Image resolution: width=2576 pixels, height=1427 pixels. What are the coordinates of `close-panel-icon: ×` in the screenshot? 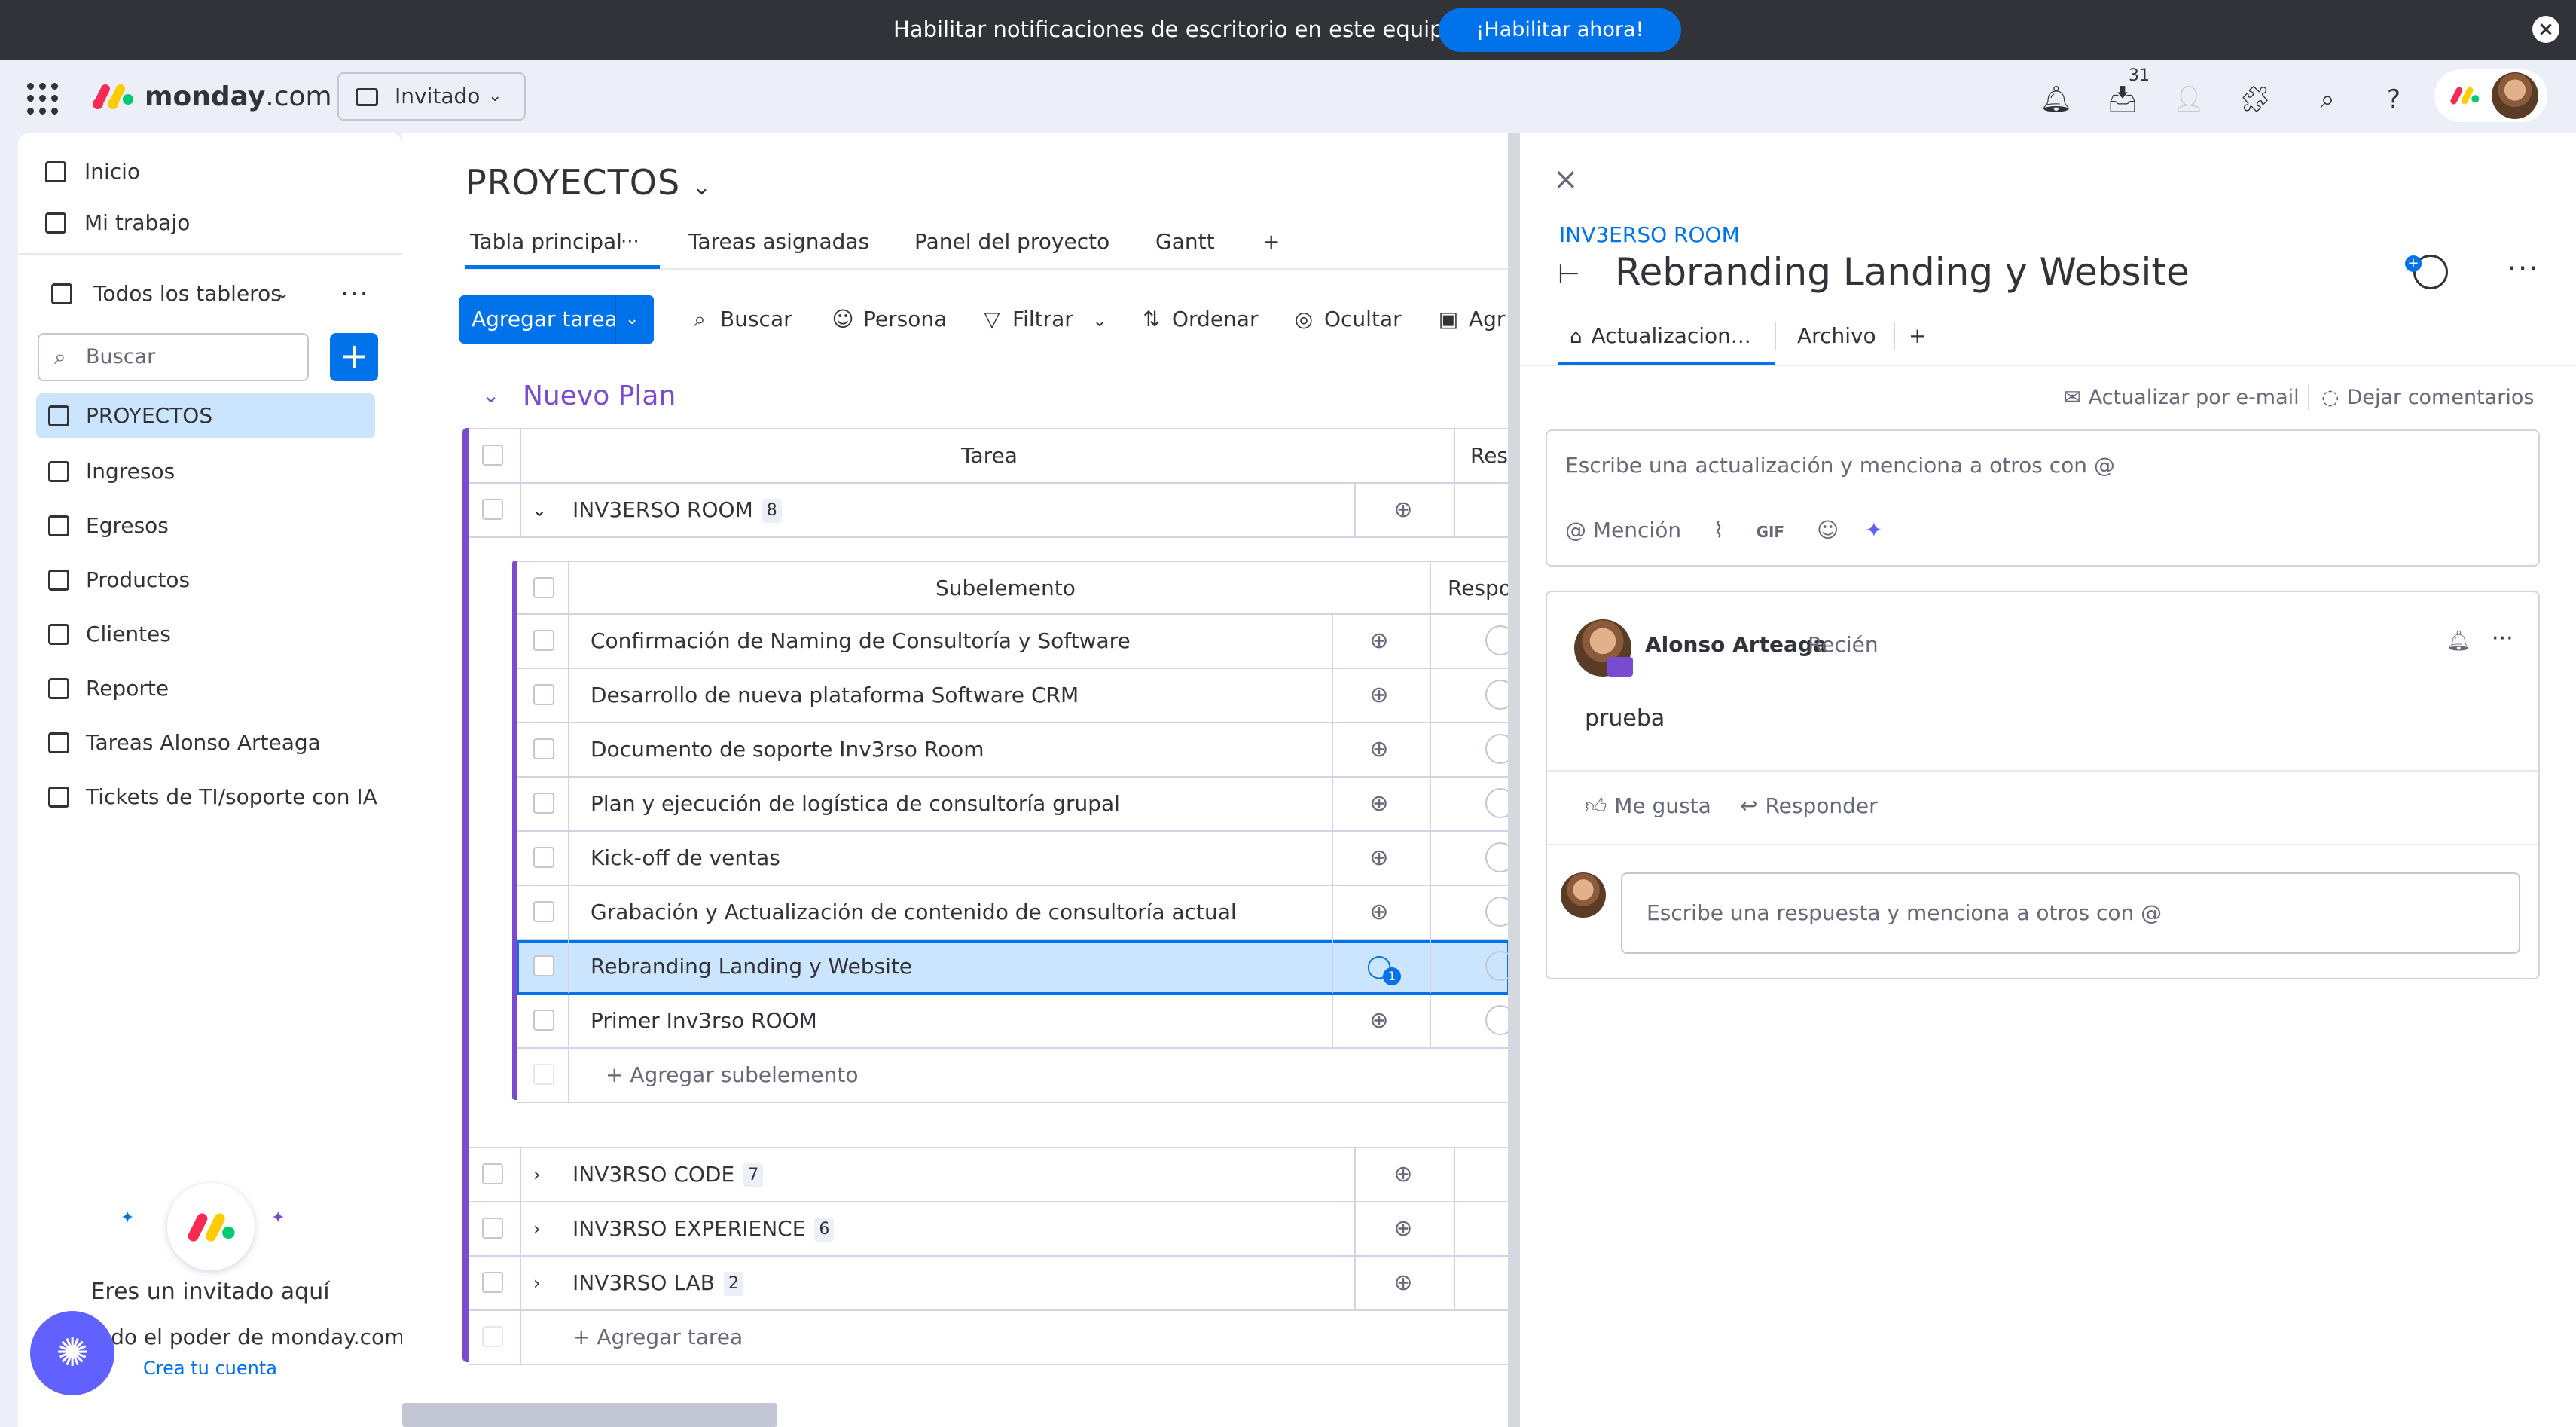 It's located at (1566, 179).